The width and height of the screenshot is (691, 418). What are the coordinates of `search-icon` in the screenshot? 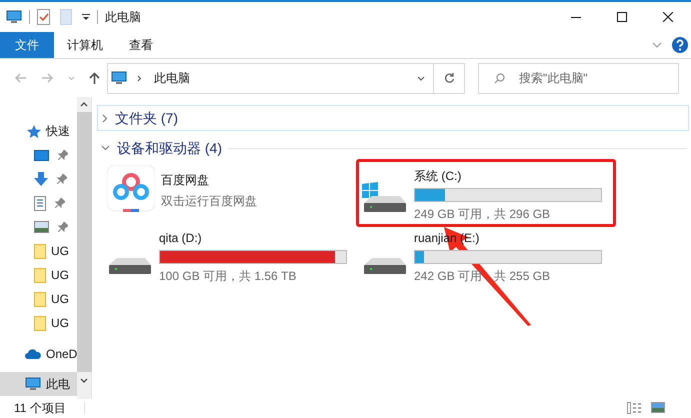 It's located at (499, 78).